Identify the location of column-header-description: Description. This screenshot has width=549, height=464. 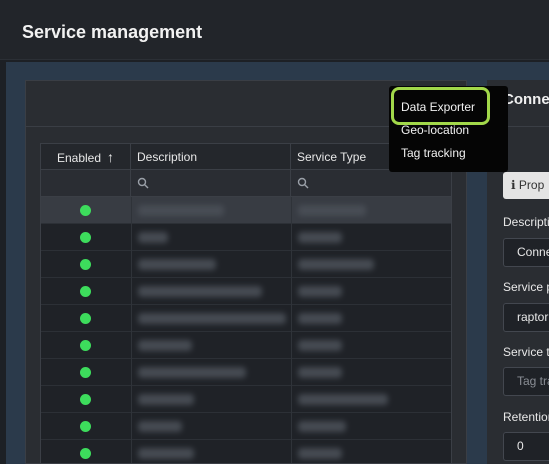
(211, 157).